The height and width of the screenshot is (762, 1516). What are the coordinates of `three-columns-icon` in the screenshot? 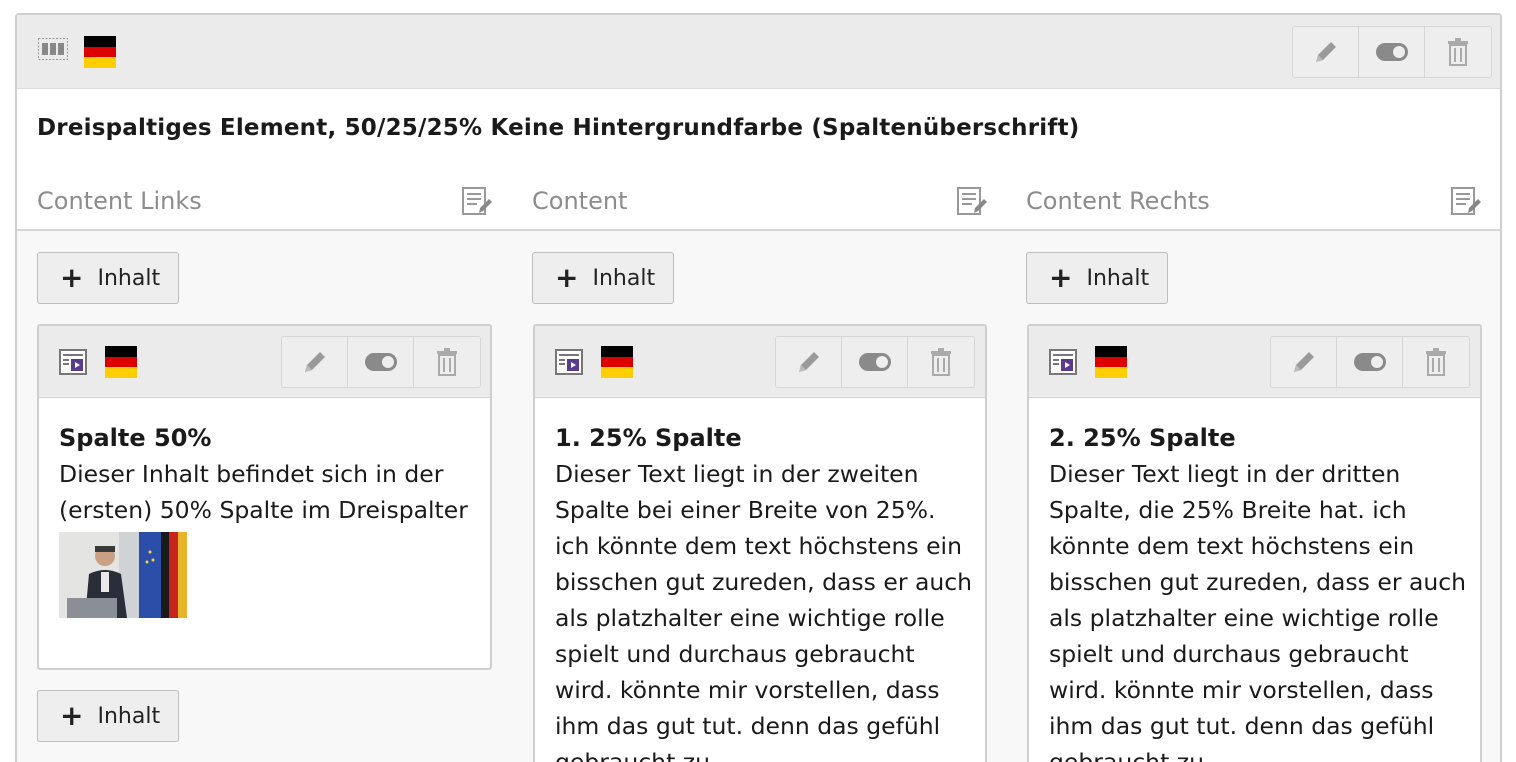 It's located at (53, 51).